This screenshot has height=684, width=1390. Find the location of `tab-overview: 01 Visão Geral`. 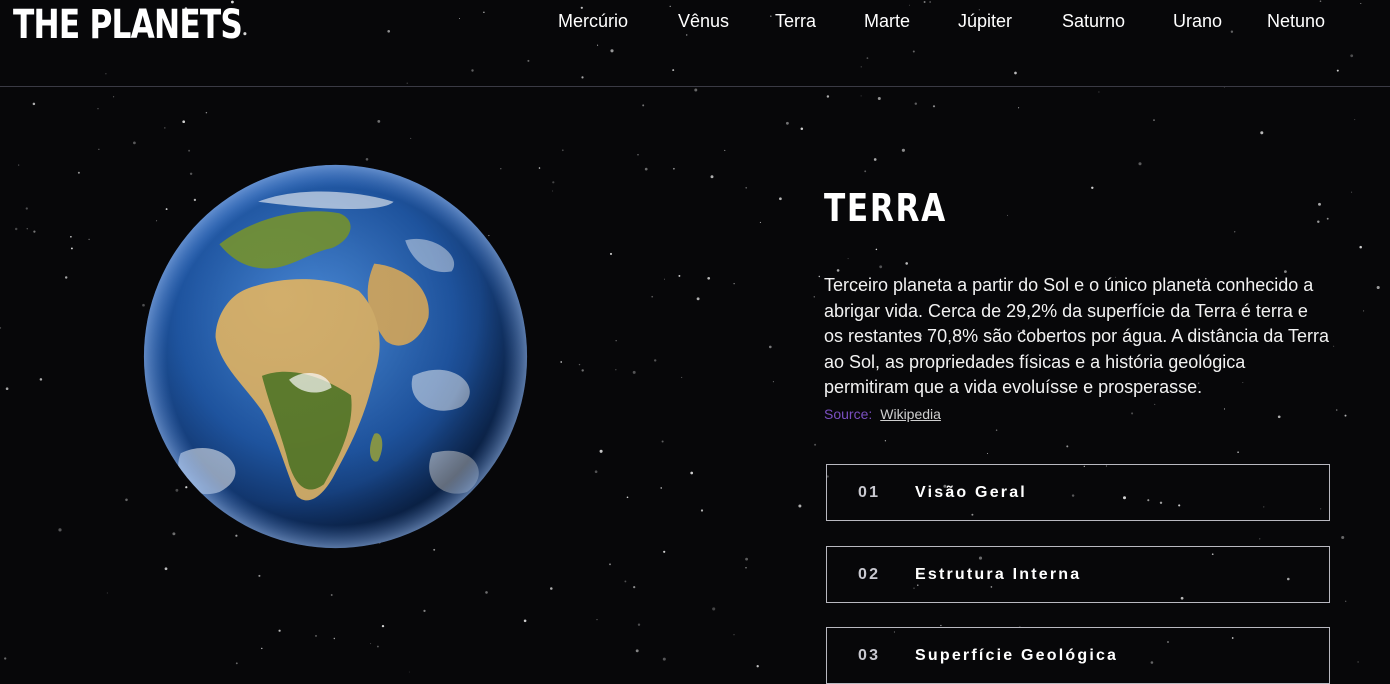

tab-overview: 01 Visão Geral is located at coordinates (1078, 492).